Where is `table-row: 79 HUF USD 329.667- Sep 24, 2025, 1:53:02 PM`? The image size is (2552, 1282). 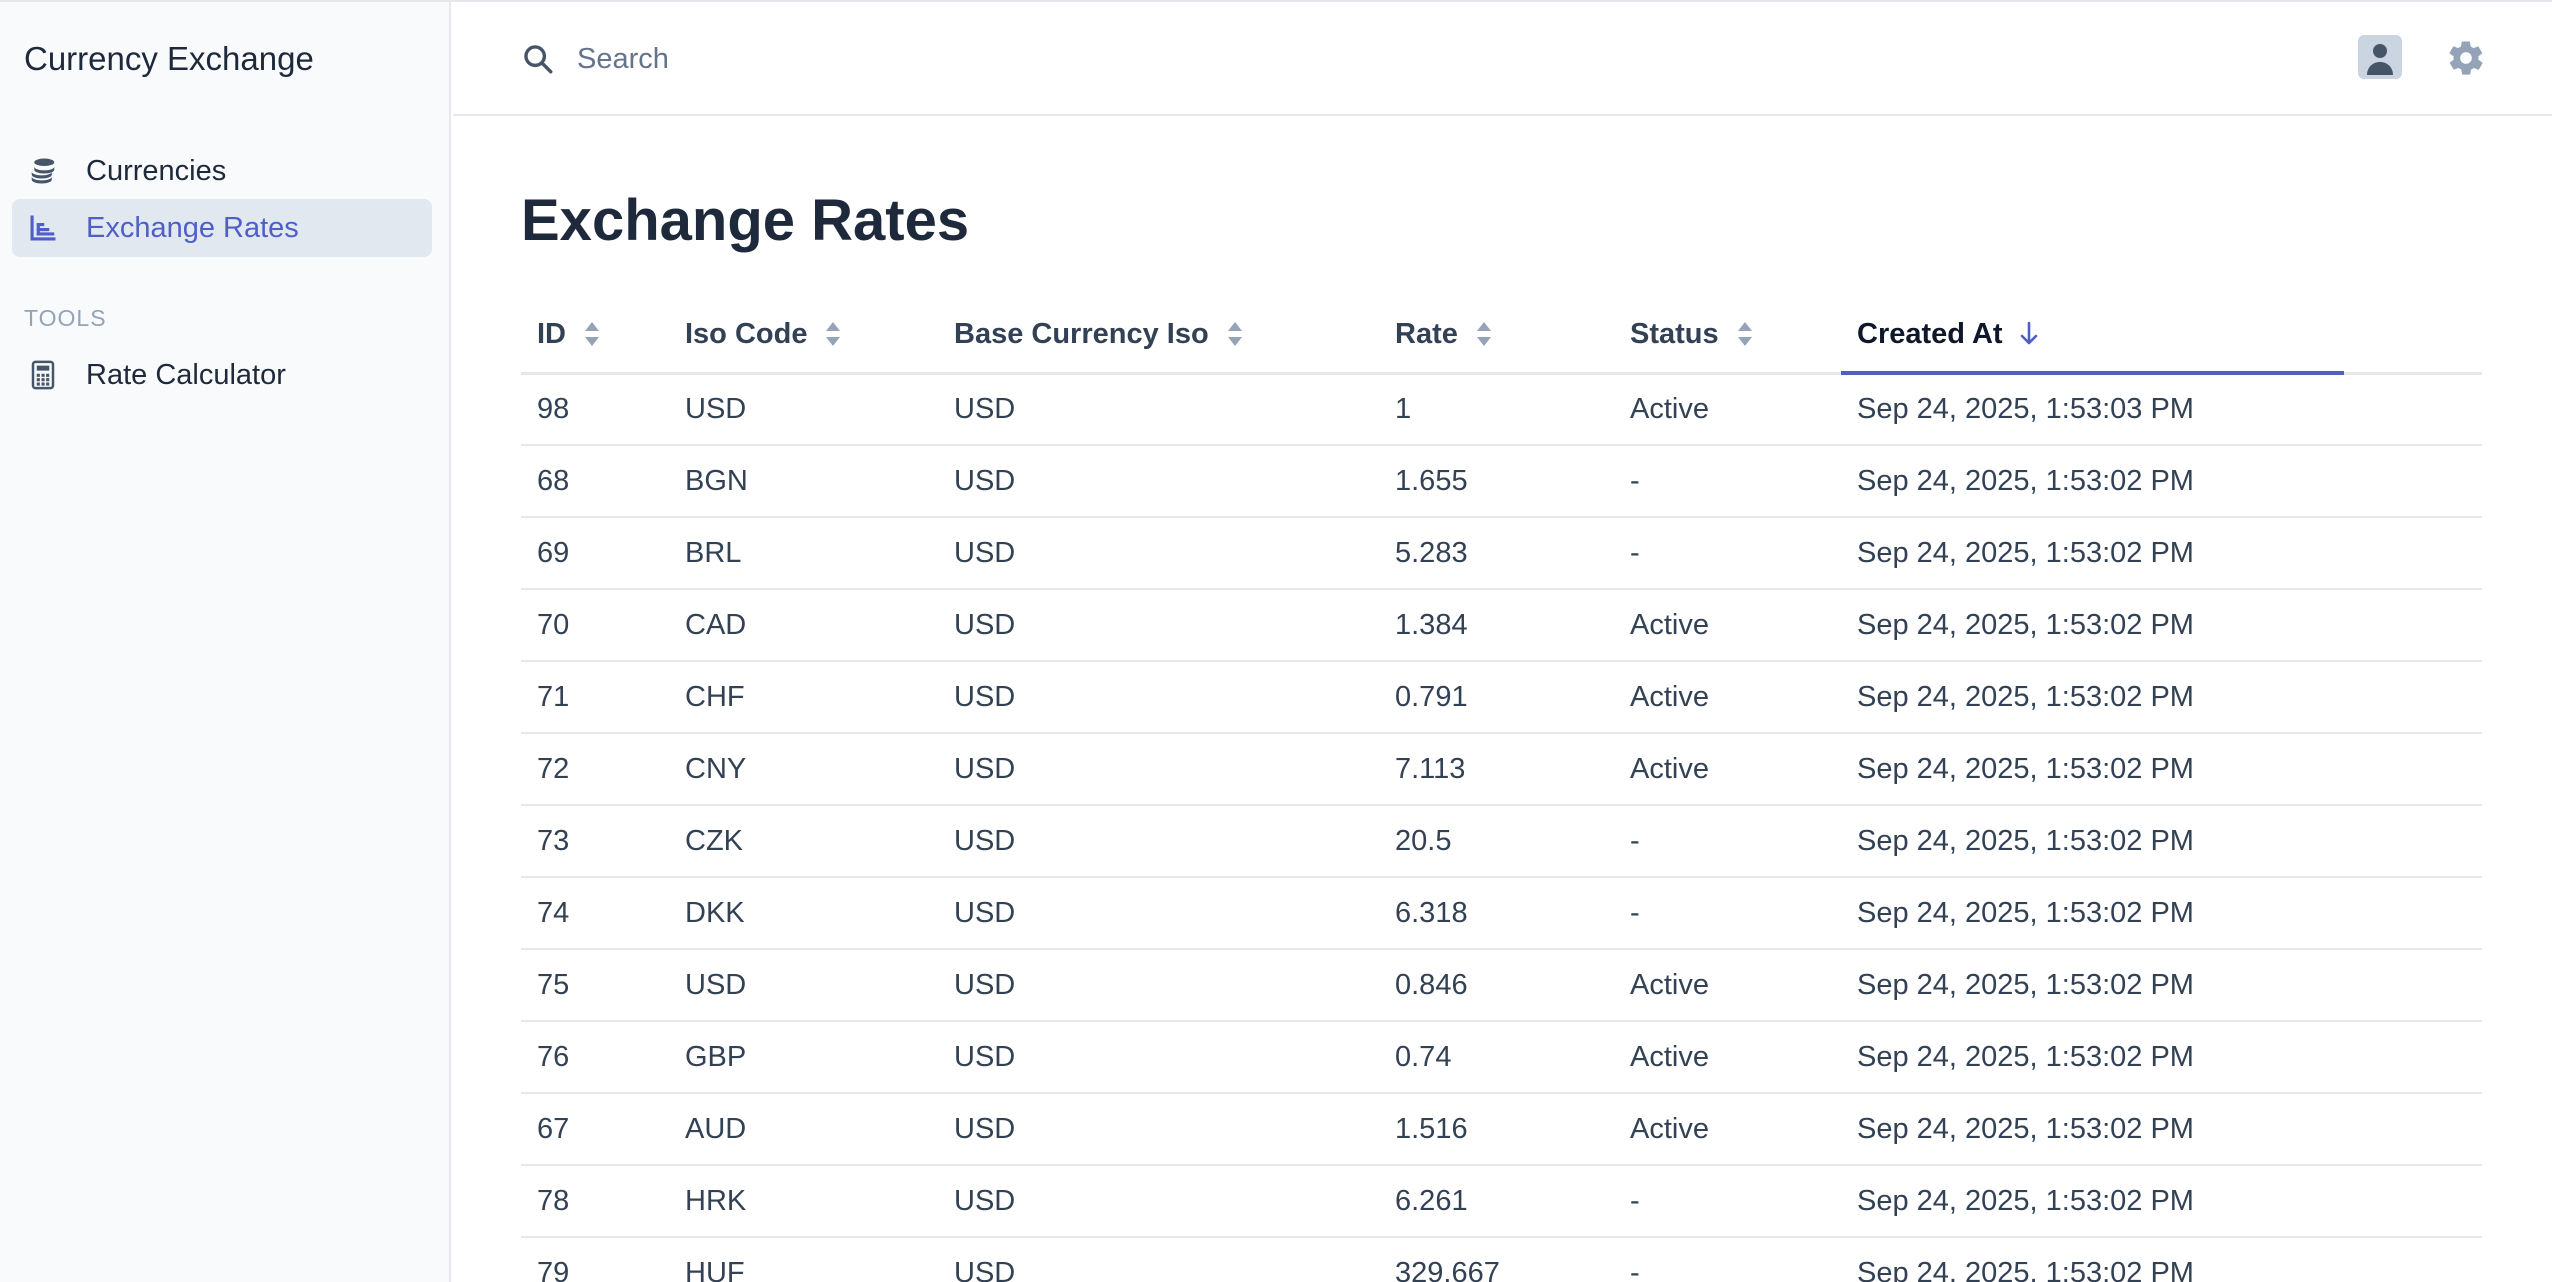
table-row: 79 HUF USD 329.667- Sep 24, 2025, 1:53:02 PM is located at coordinates (1501, 1259).